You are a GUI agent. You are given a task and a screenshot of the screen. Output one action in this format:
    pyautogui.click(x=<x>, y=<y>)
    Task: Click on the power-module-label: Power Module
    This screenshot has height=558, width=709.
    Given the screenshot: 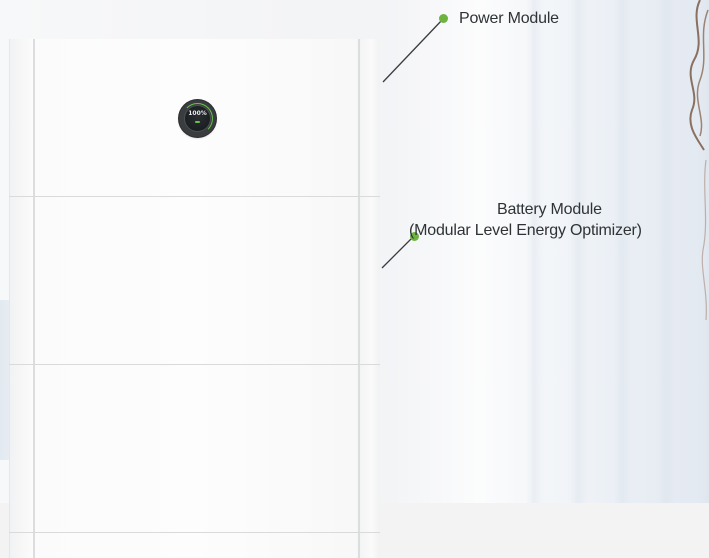 What is the action you would take?
    pyautogui.click(x=509, y=18)
    